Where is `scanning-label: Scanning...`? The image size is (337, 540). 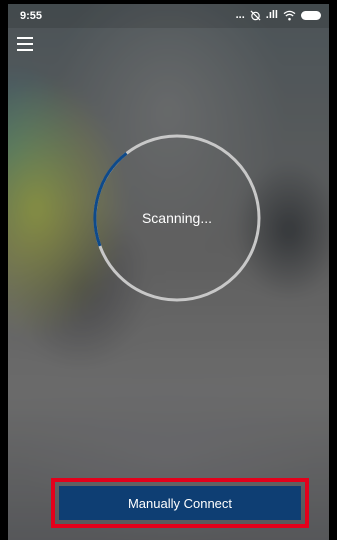 scanning-label: Scanning... is located at coordinates (177, 218).